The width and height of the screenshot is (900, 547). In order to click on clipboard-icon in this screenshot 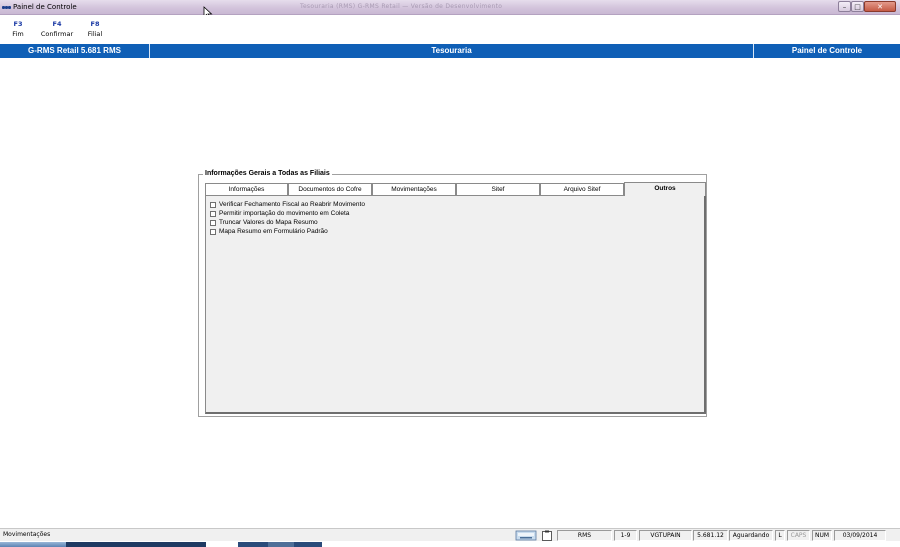, I will do `click(547, 535)`.